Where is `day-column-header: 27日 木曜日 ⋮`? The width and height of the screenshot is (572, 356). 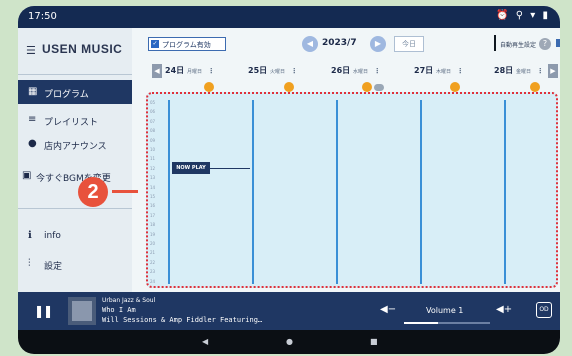 day-column-header: 27日 木曜日 ⋮ is located at coordinates (439, 70).